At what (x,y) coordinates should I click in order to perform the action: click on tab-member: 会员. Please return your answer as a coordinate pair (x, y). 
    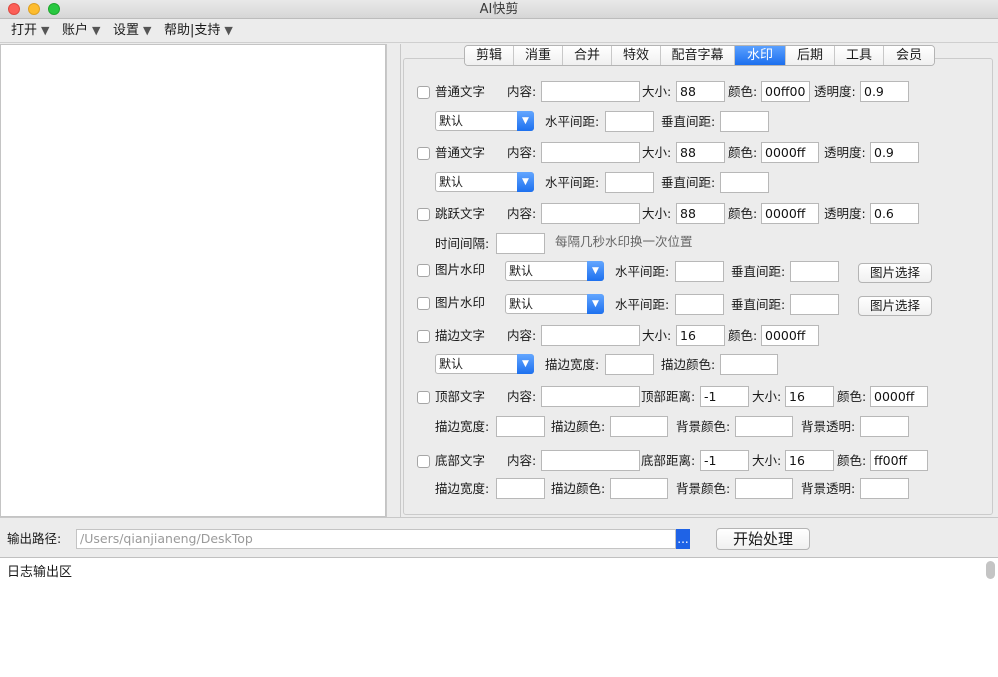
    Looking at the image, I should click on (909, 55).